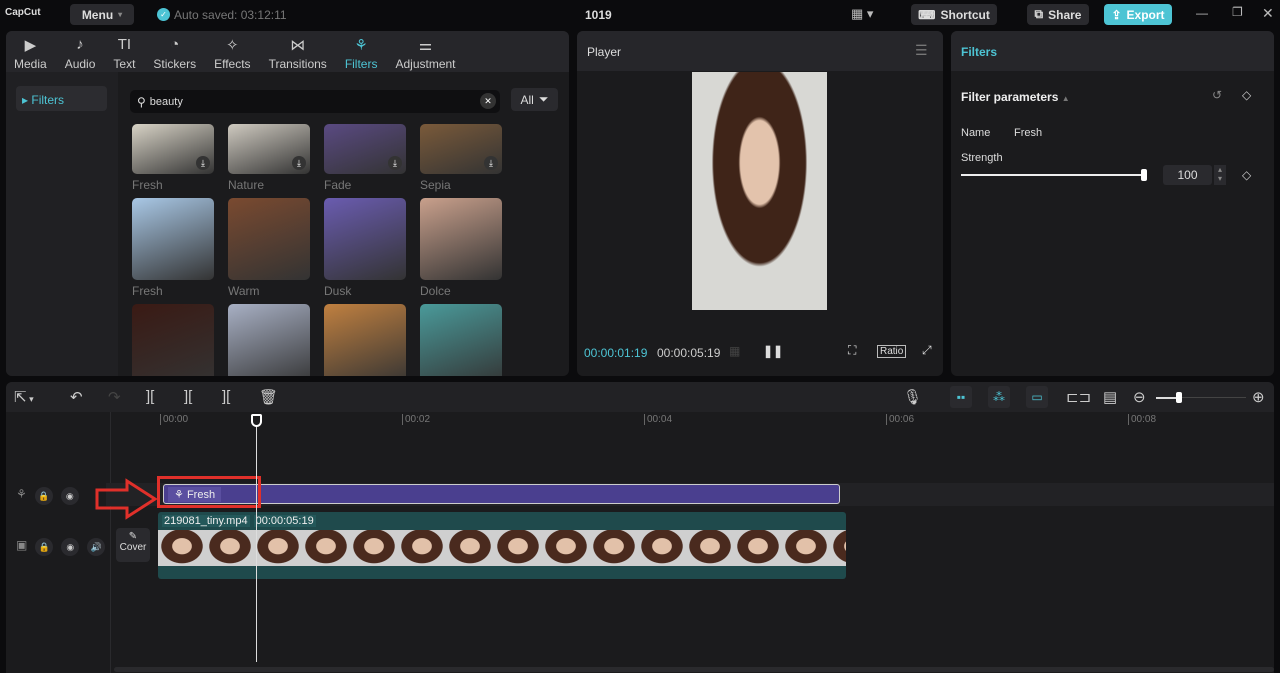 The image size is (1280, 673). I want to click on search-icon: ⚲, so click(141, 101).